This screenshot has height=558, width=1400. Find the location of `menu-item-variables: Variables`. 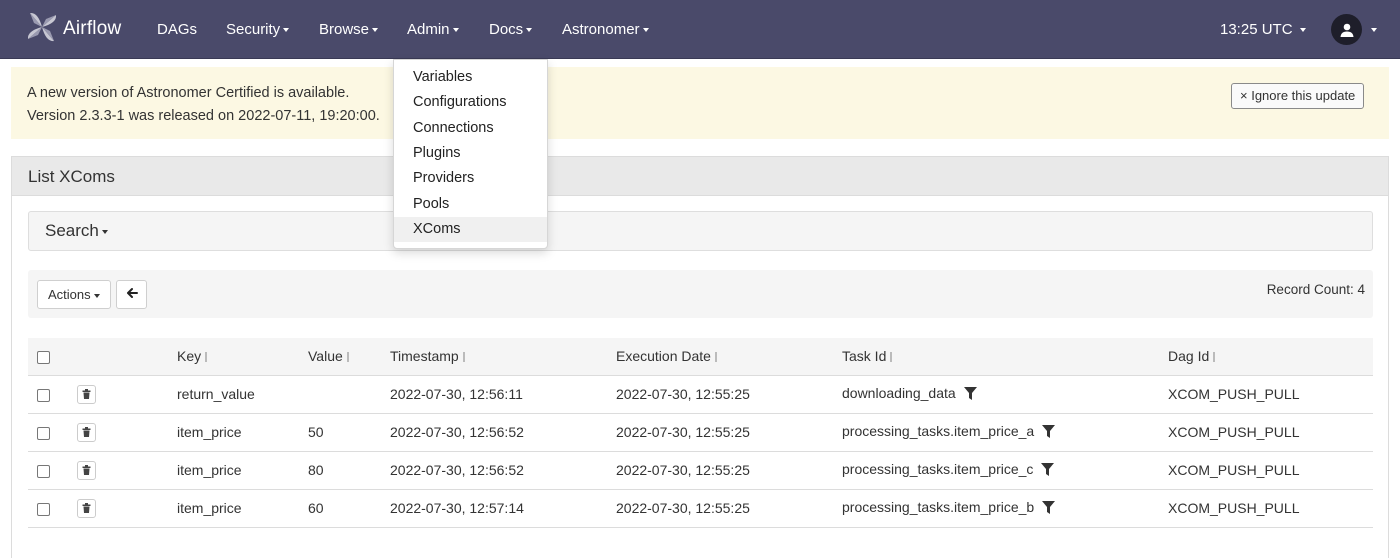

menu-item-variables: Variables is located at coordinates (470, 77).